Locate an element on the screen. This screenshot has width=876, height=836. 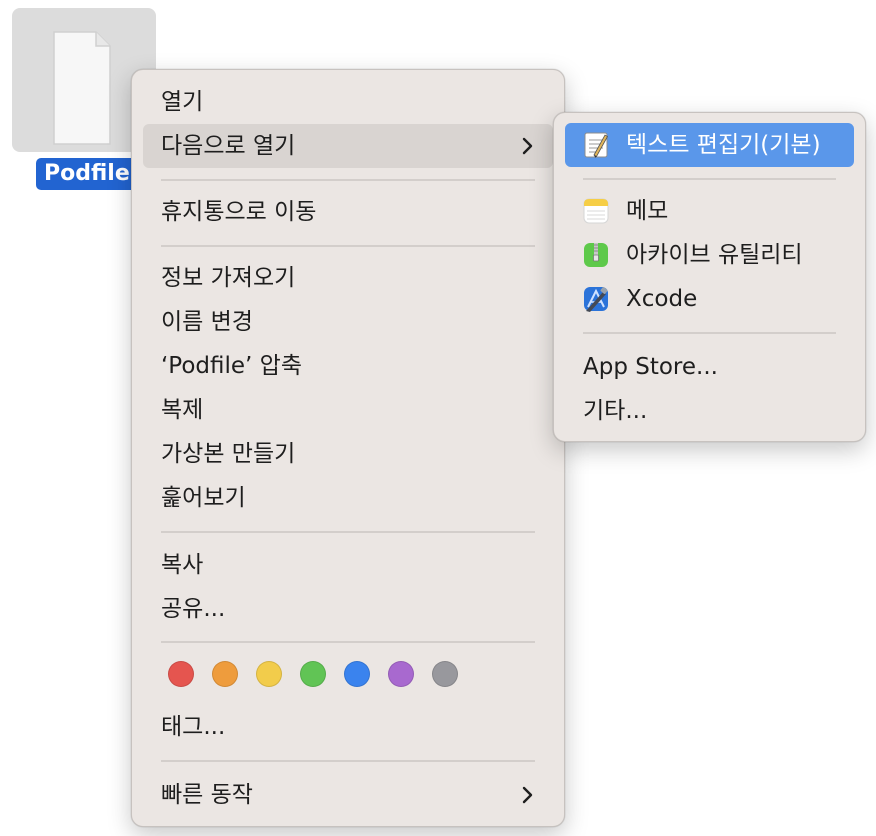
menu-item-quick-look: 훑어보기 is located at coordinates (348, 498).